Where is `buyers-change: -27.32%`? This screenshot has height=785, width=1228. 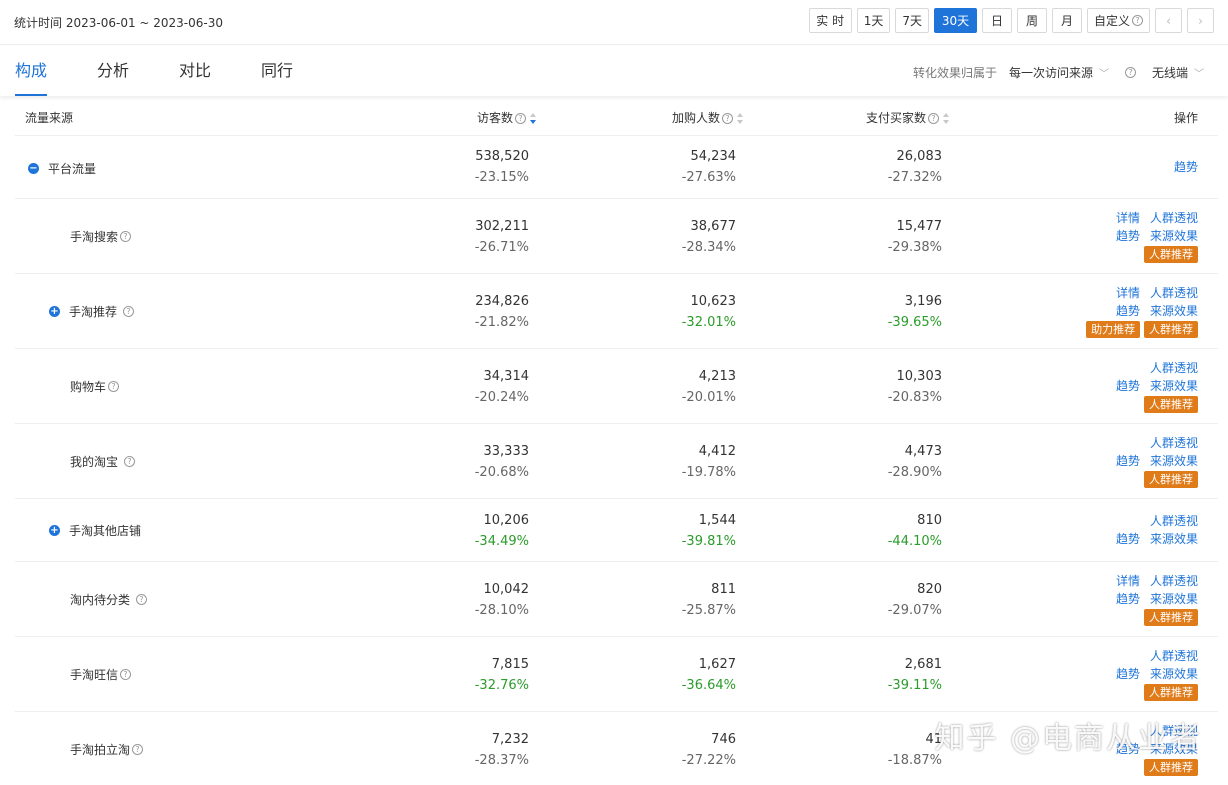
buyers-change: -27.32% is located at coordinates (914, 177).